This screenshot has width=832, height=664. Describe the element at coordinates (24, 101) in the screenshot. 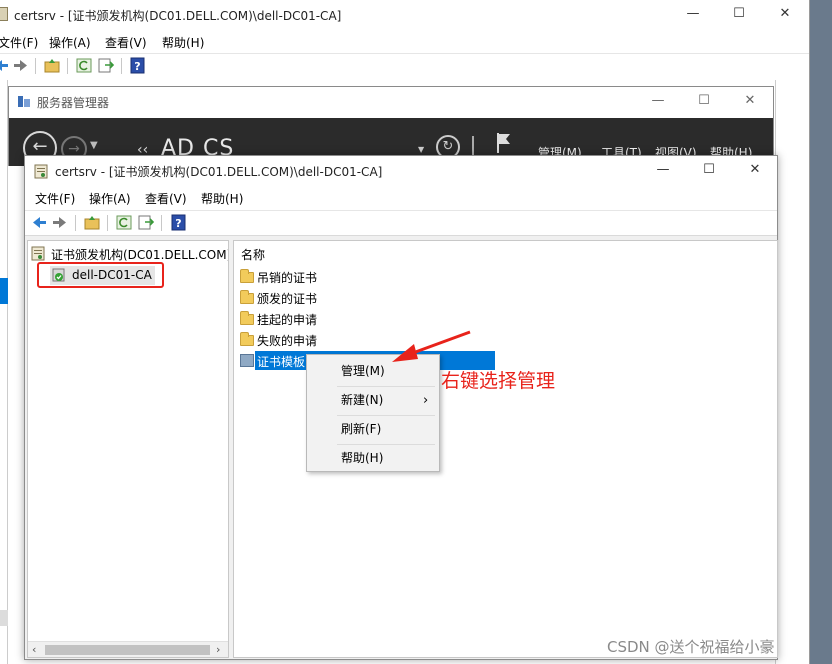

I see `server-manager-icon` at that location.